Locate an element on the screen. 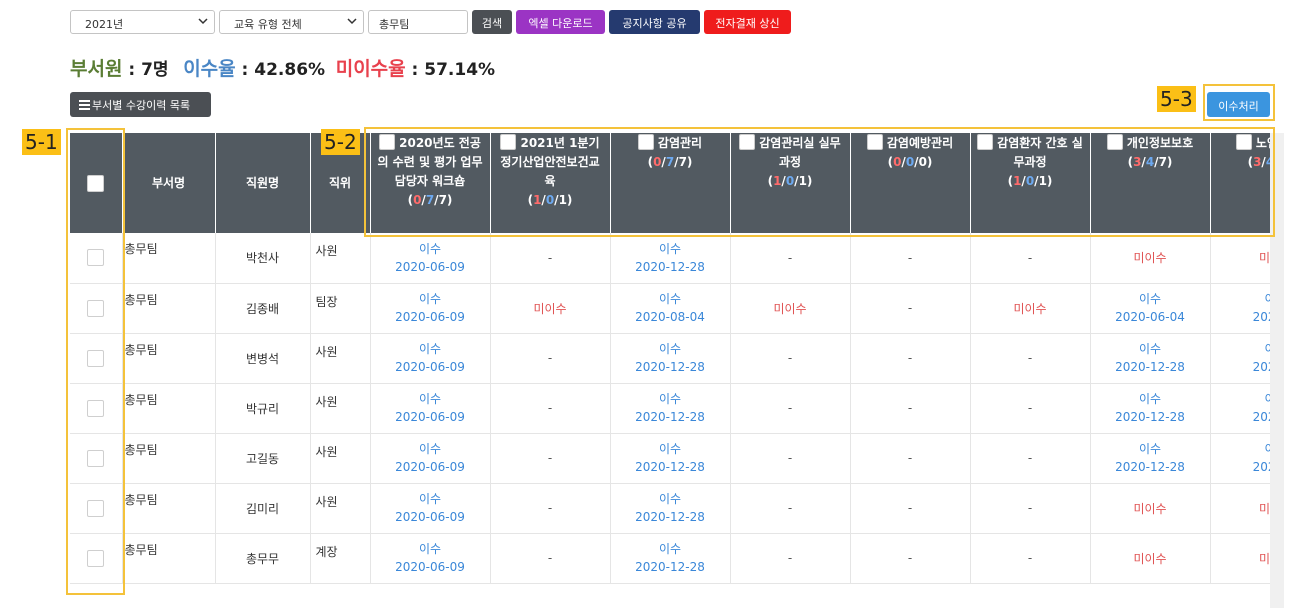  complete-date: 2020-08-04 is located at coordinates (670, 317).